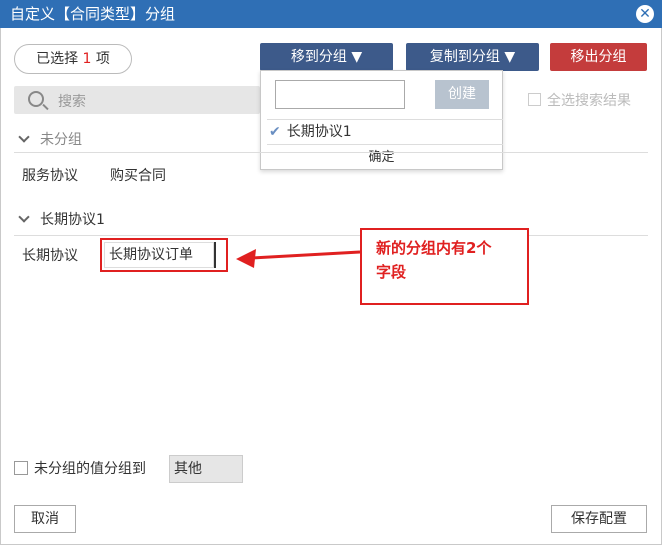  What do you see at coordinates (534, 99) in the screenshot?
I see `select-all-checkbox` at bounding box center [534, 99].